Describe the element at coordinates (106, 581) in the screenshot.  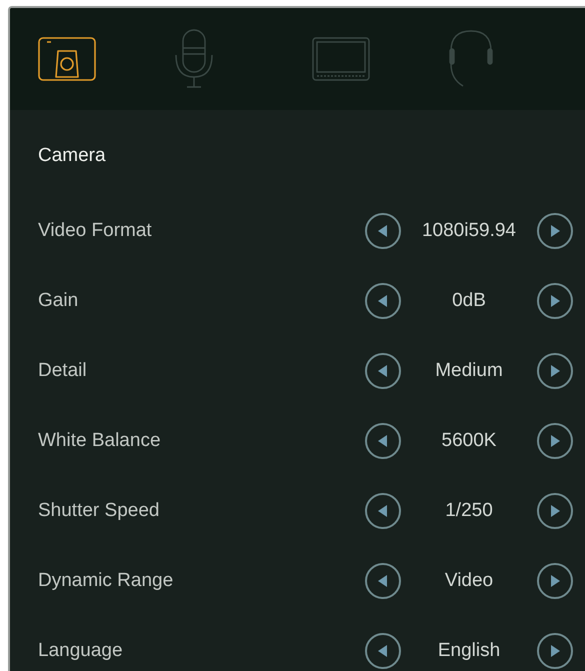
I see `setting-label: Dynamic Range` at that location.